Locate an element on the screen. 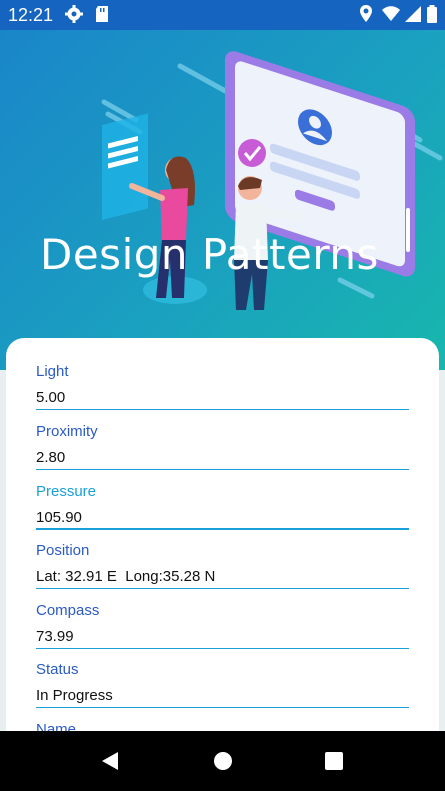 The image size is (445, 791). sd-card-icon is located at coordinates (102, 16).